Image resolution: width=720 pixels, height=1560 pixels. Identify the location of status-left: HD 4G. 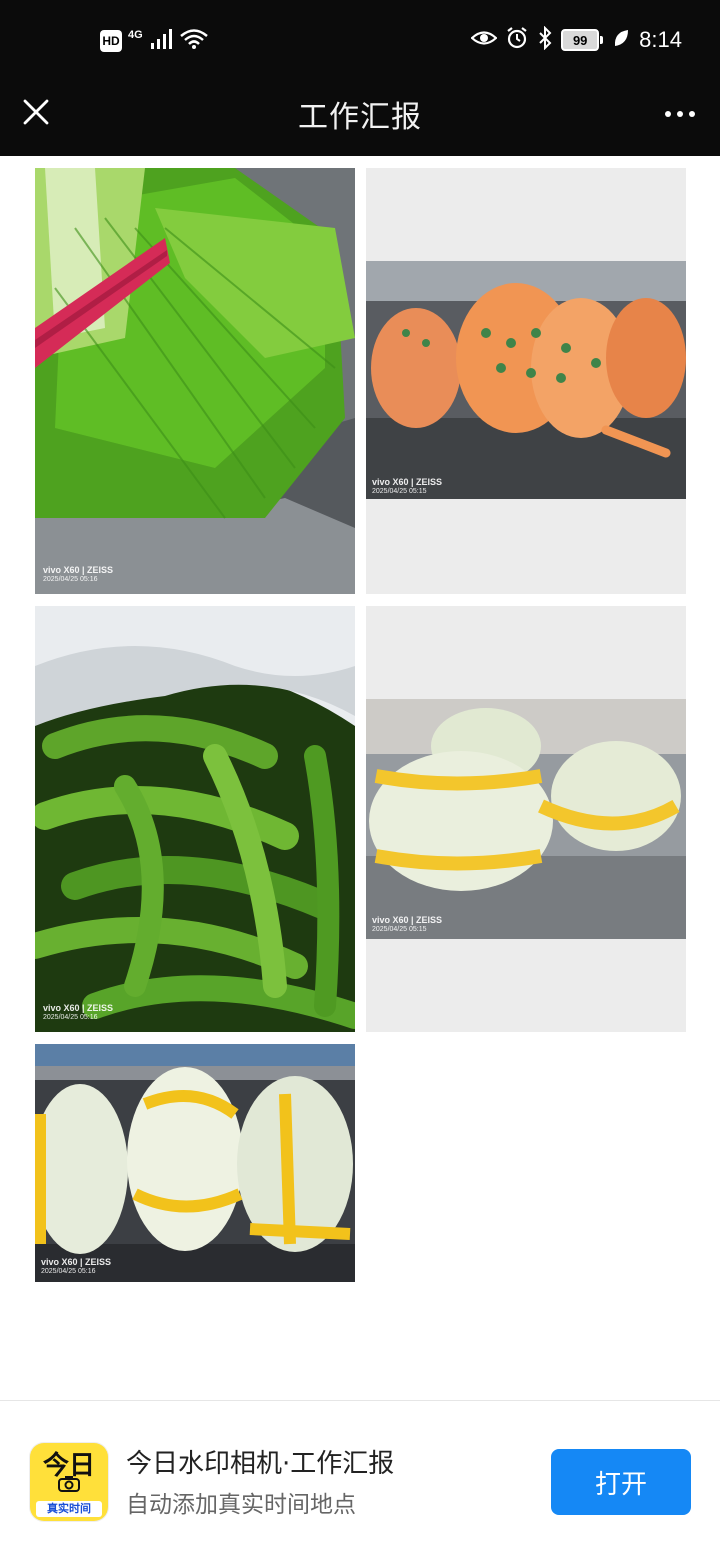
(154, 41).